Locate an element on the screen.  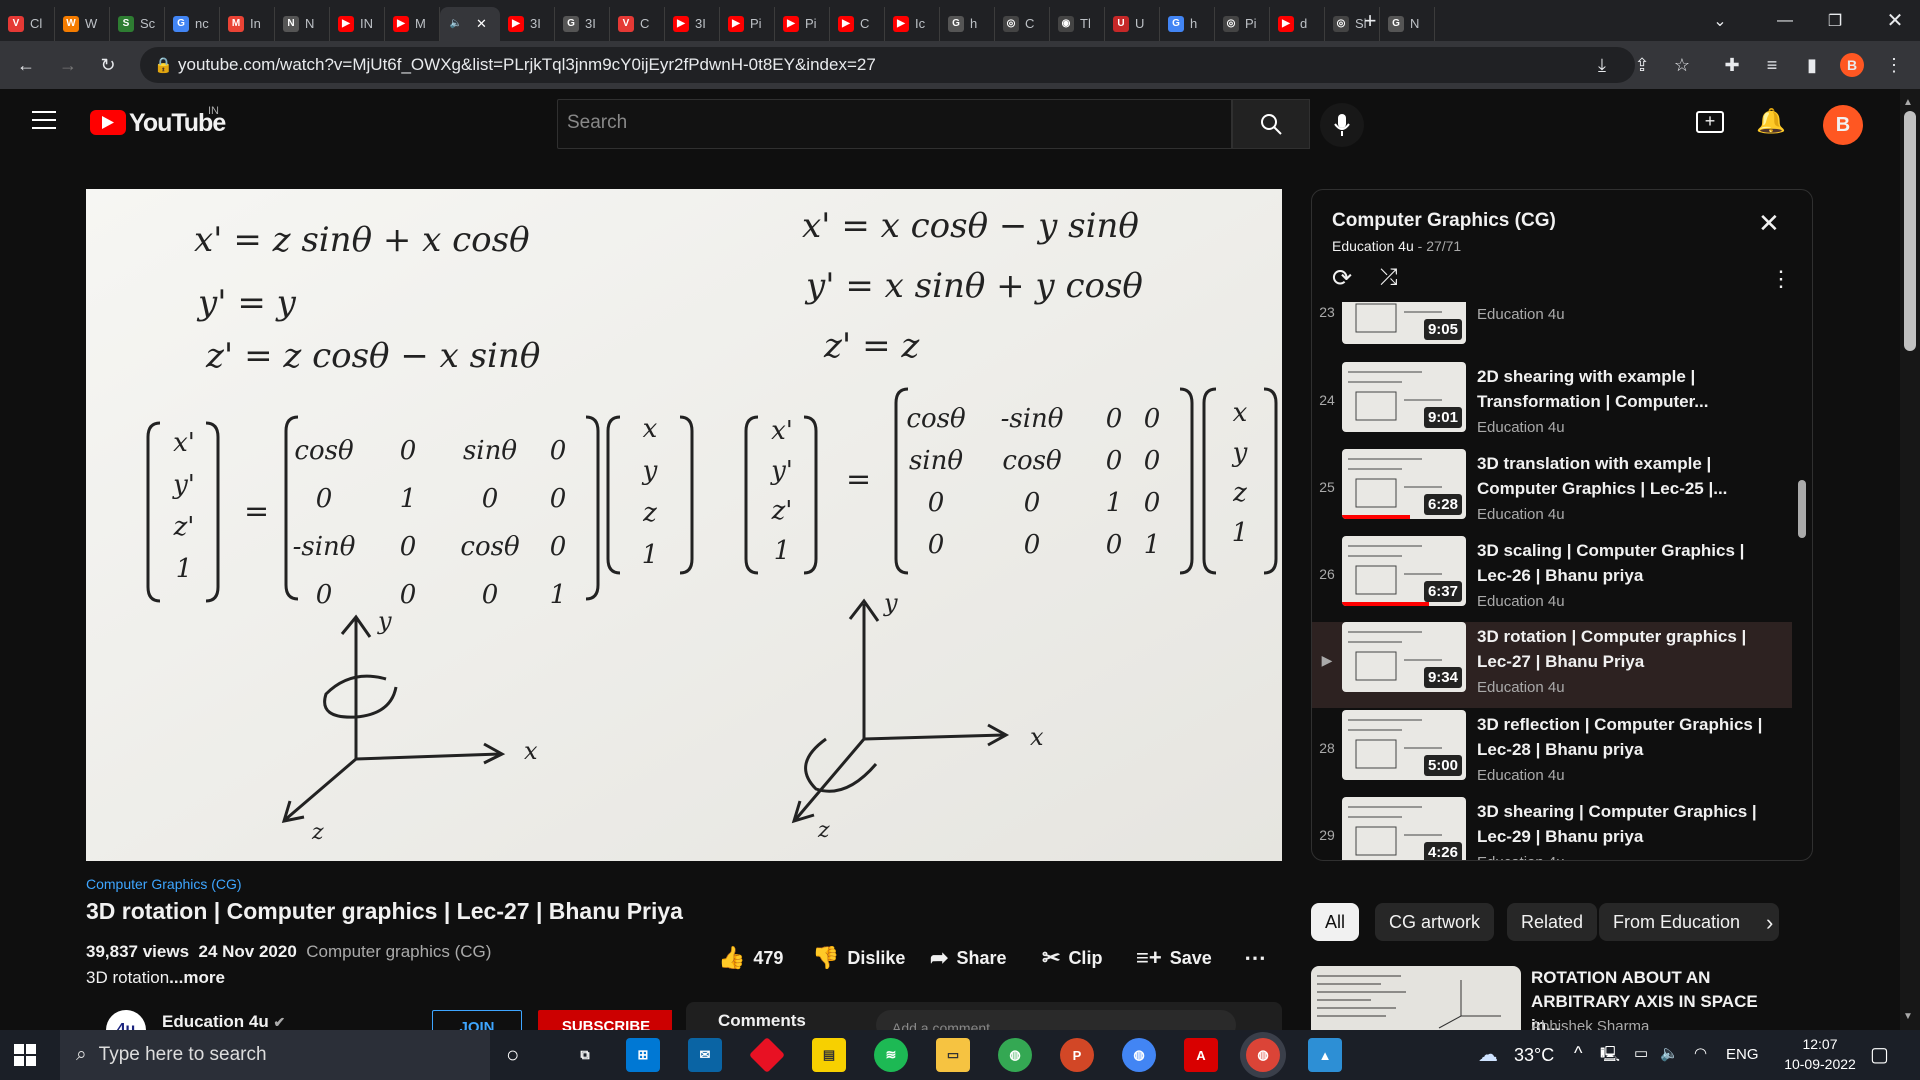
browser-tab: ▶ Pi is located at coordinates (802, 23).